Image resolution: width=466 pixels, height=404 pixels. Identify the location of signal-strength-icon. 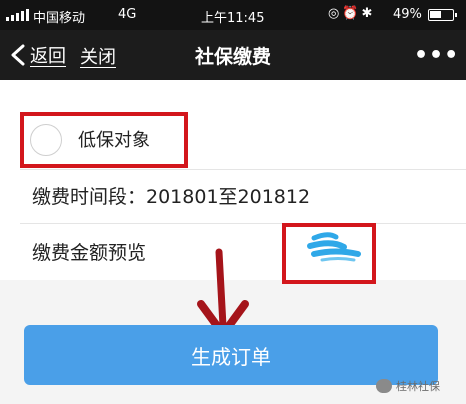
(17, 15).